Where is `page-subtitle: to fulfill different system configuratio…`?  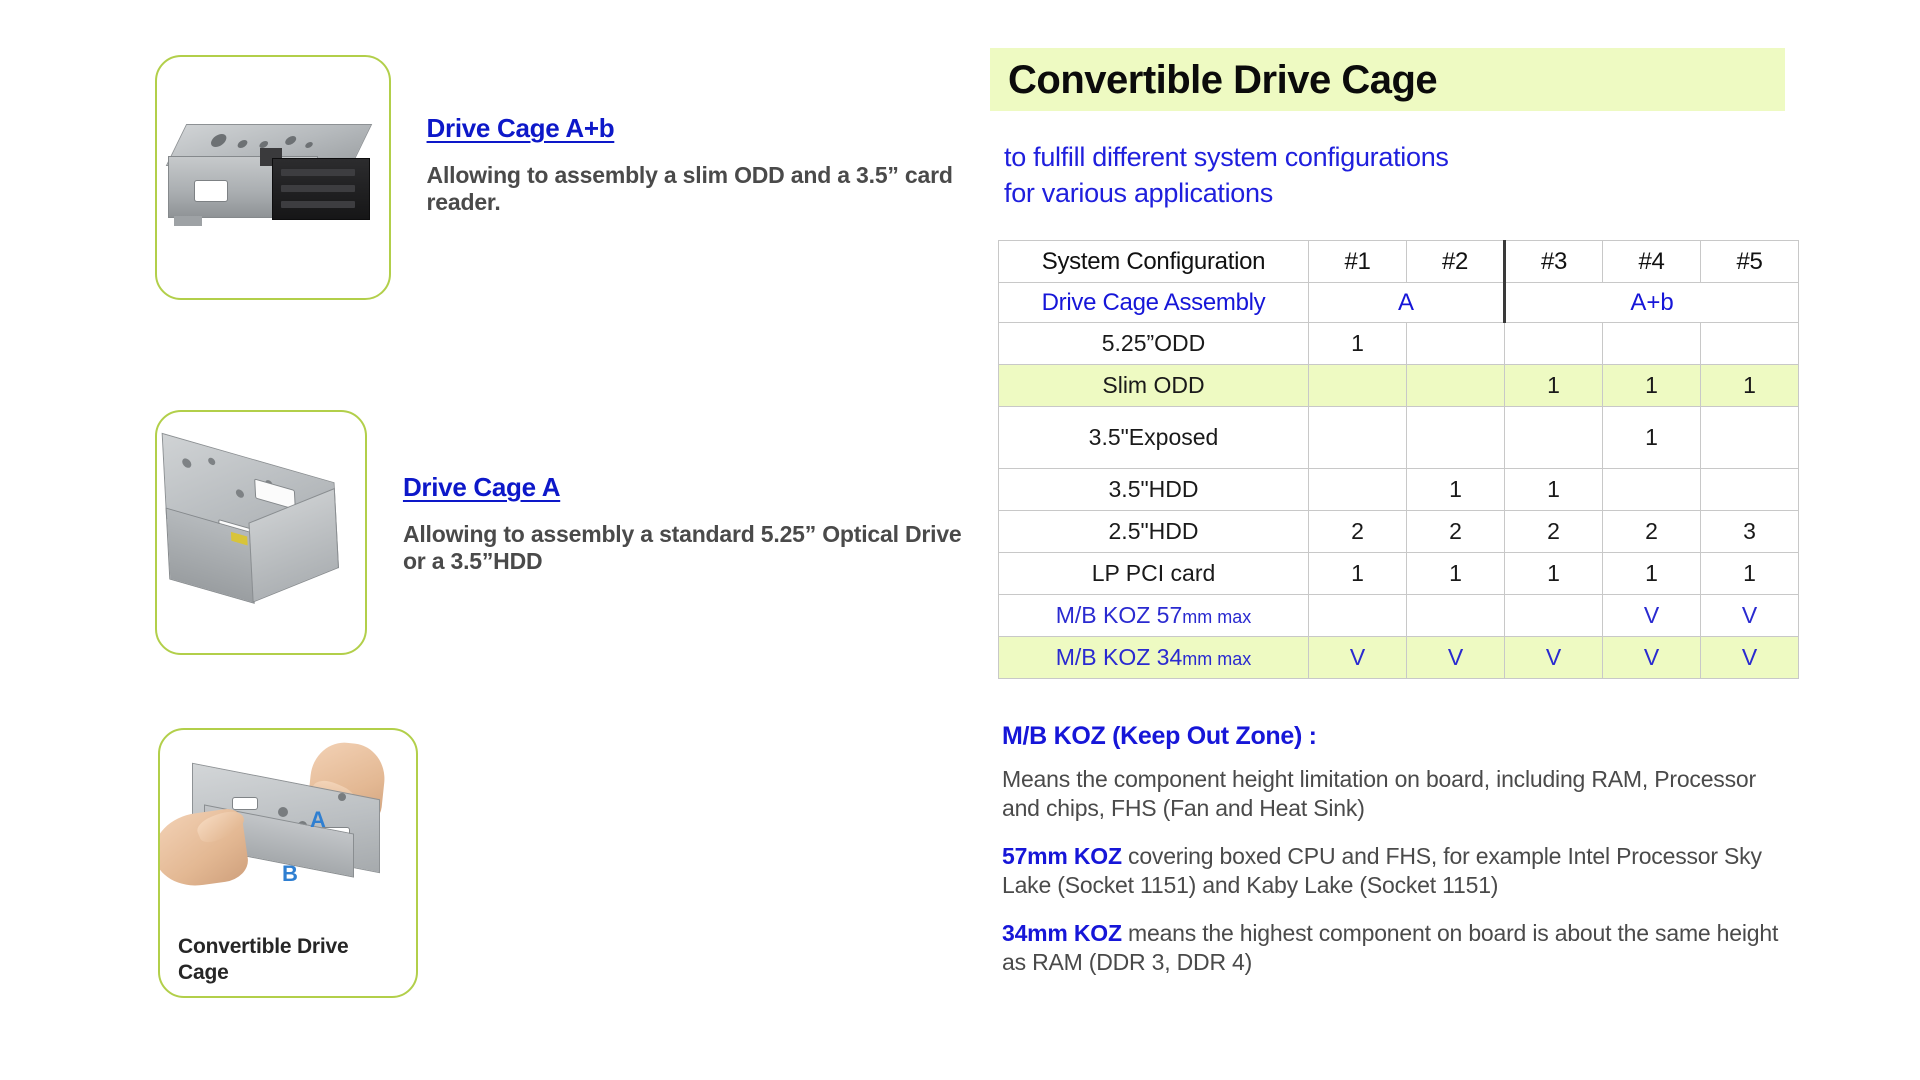
page-subtitle: to fulfill different system configuratio… is located at coordinates (1226, 175).